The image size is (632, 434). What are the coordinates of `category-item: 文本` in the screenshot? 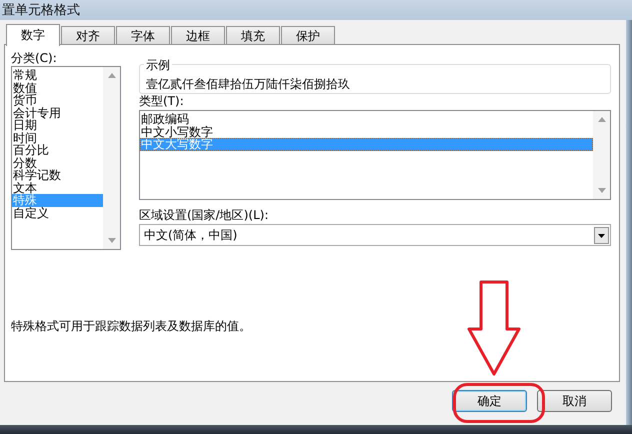 It's located at (57, 188).